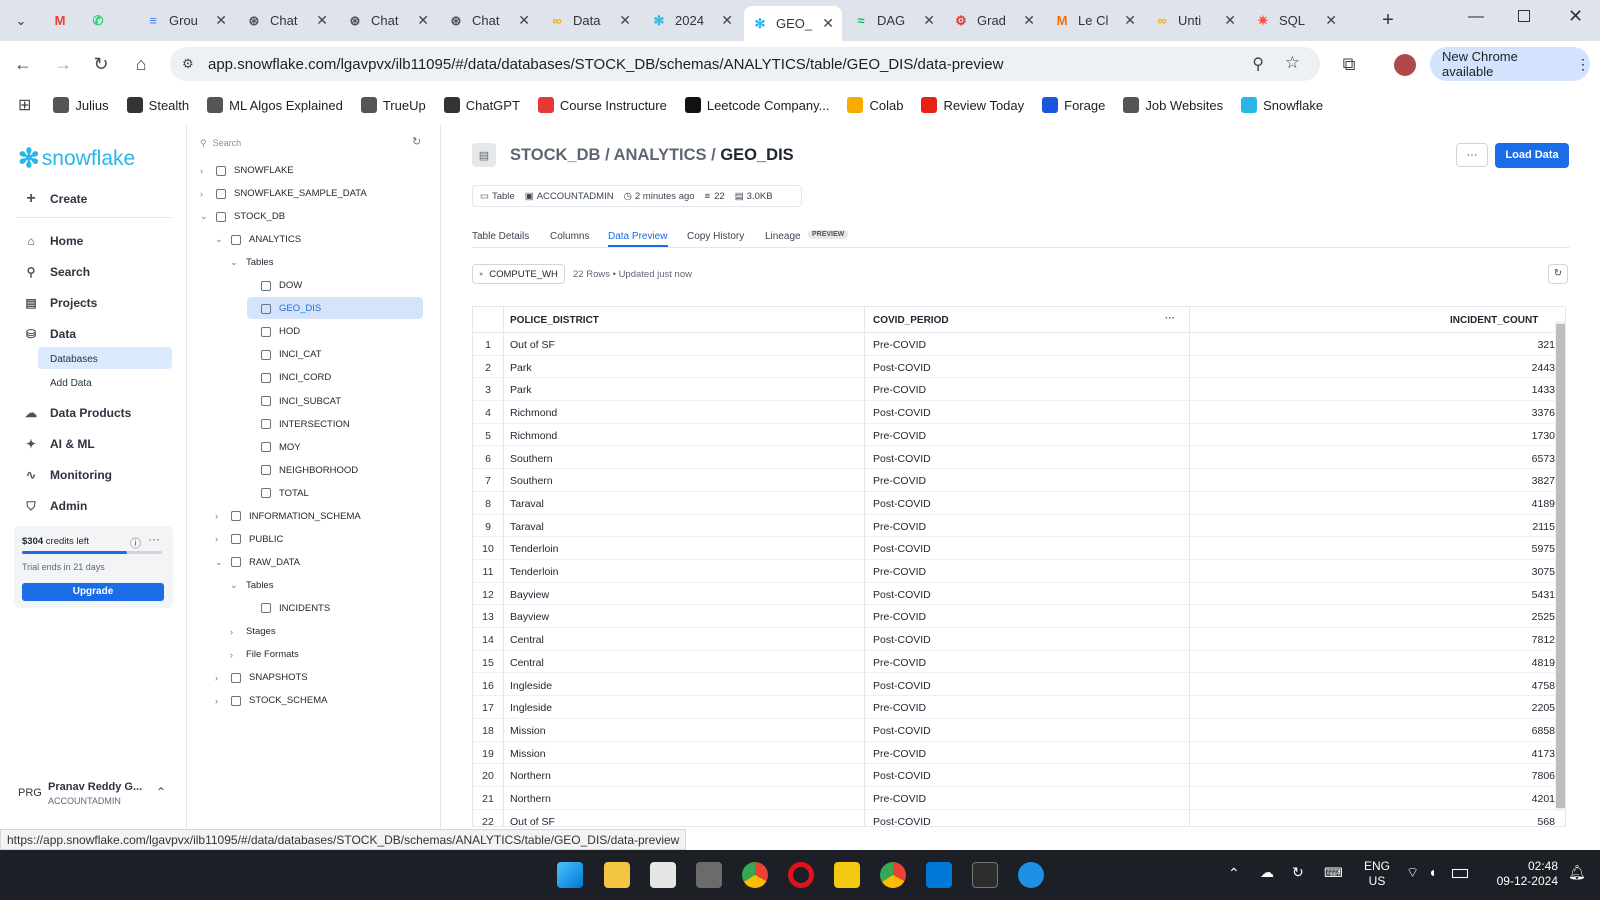 The height and width of the screenshot is (900, 1600). What do you see at coordinates (793, 23) in the screenshot?
I see `browser-tab: ✻ GEO_ ✕` at bounding box center [793, 23].